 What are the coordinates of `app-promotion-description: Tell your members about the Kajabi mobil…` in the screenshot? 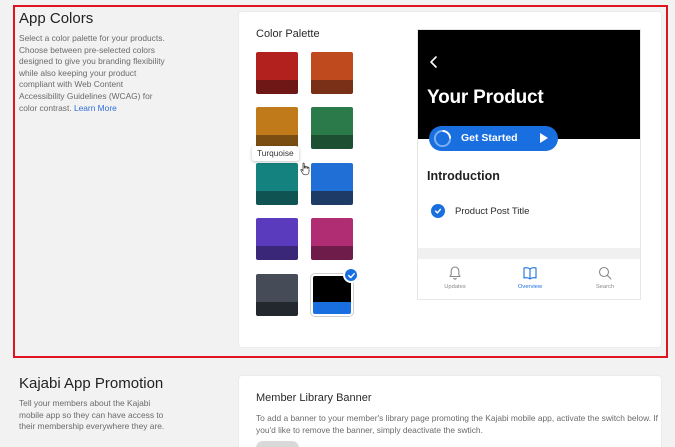 It's located at (92, 415).